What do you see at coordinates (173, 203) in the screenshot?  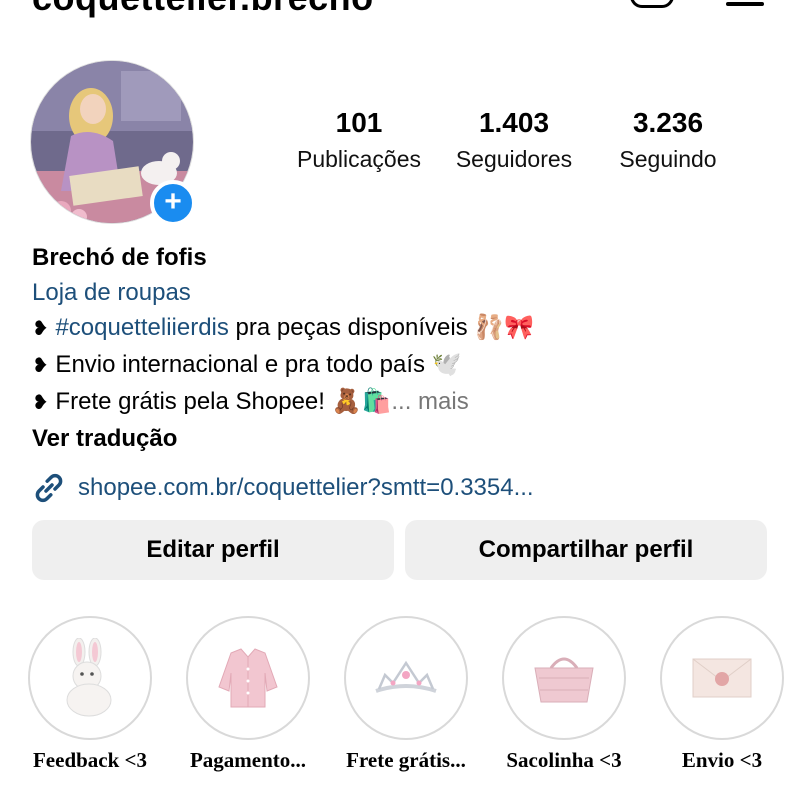 I see `add-story-button: +` at bounding box center [173, 203].